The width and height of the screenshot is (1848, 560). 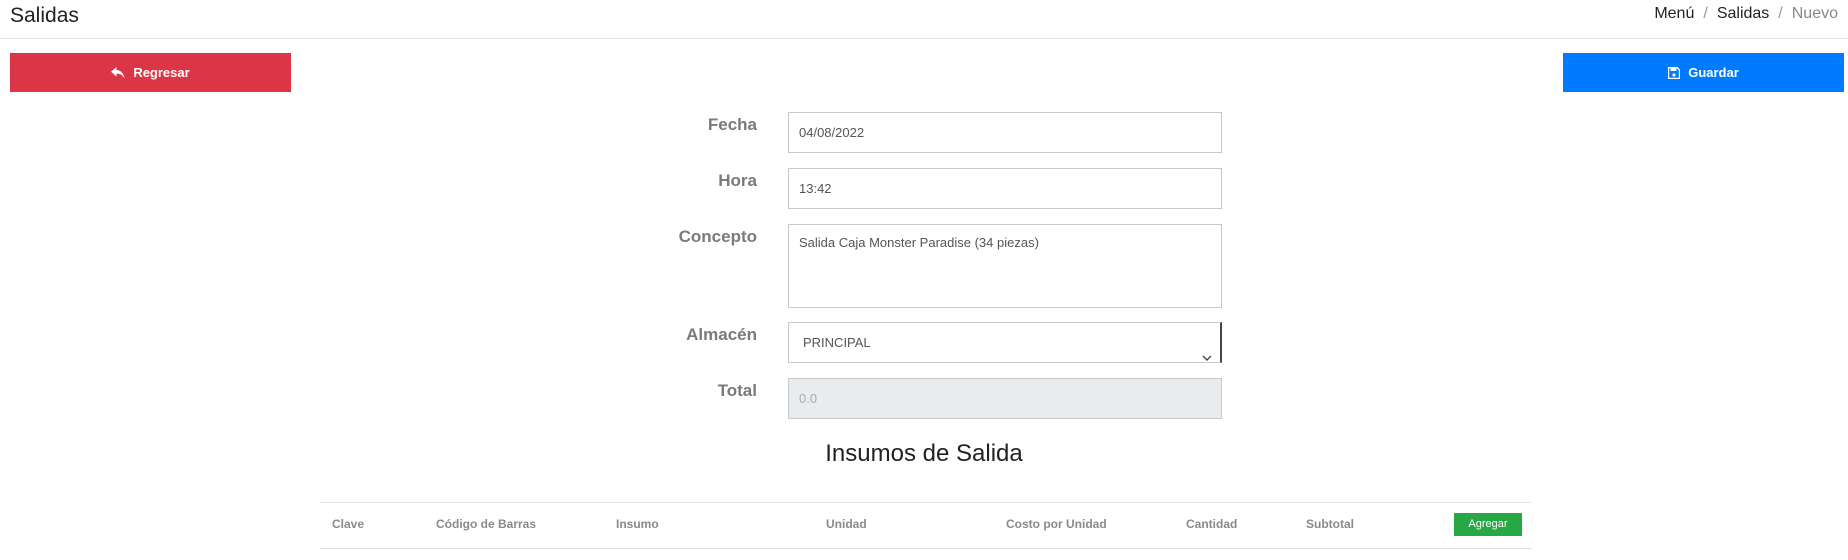 I want to click on total-label: Total, so click(x=737, y=390).